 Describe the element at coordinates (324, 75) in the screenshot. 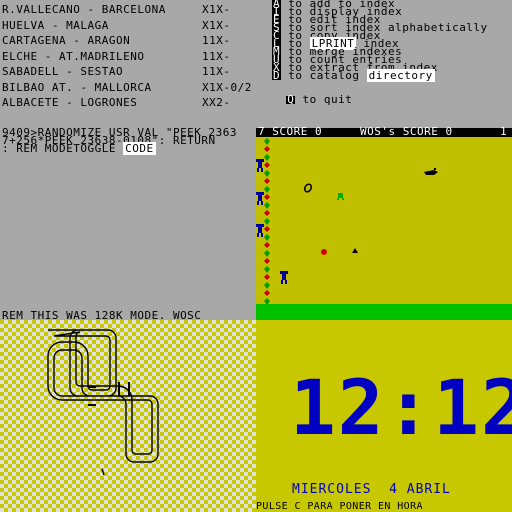

I see `menu-item-label: to catalog` at that location.